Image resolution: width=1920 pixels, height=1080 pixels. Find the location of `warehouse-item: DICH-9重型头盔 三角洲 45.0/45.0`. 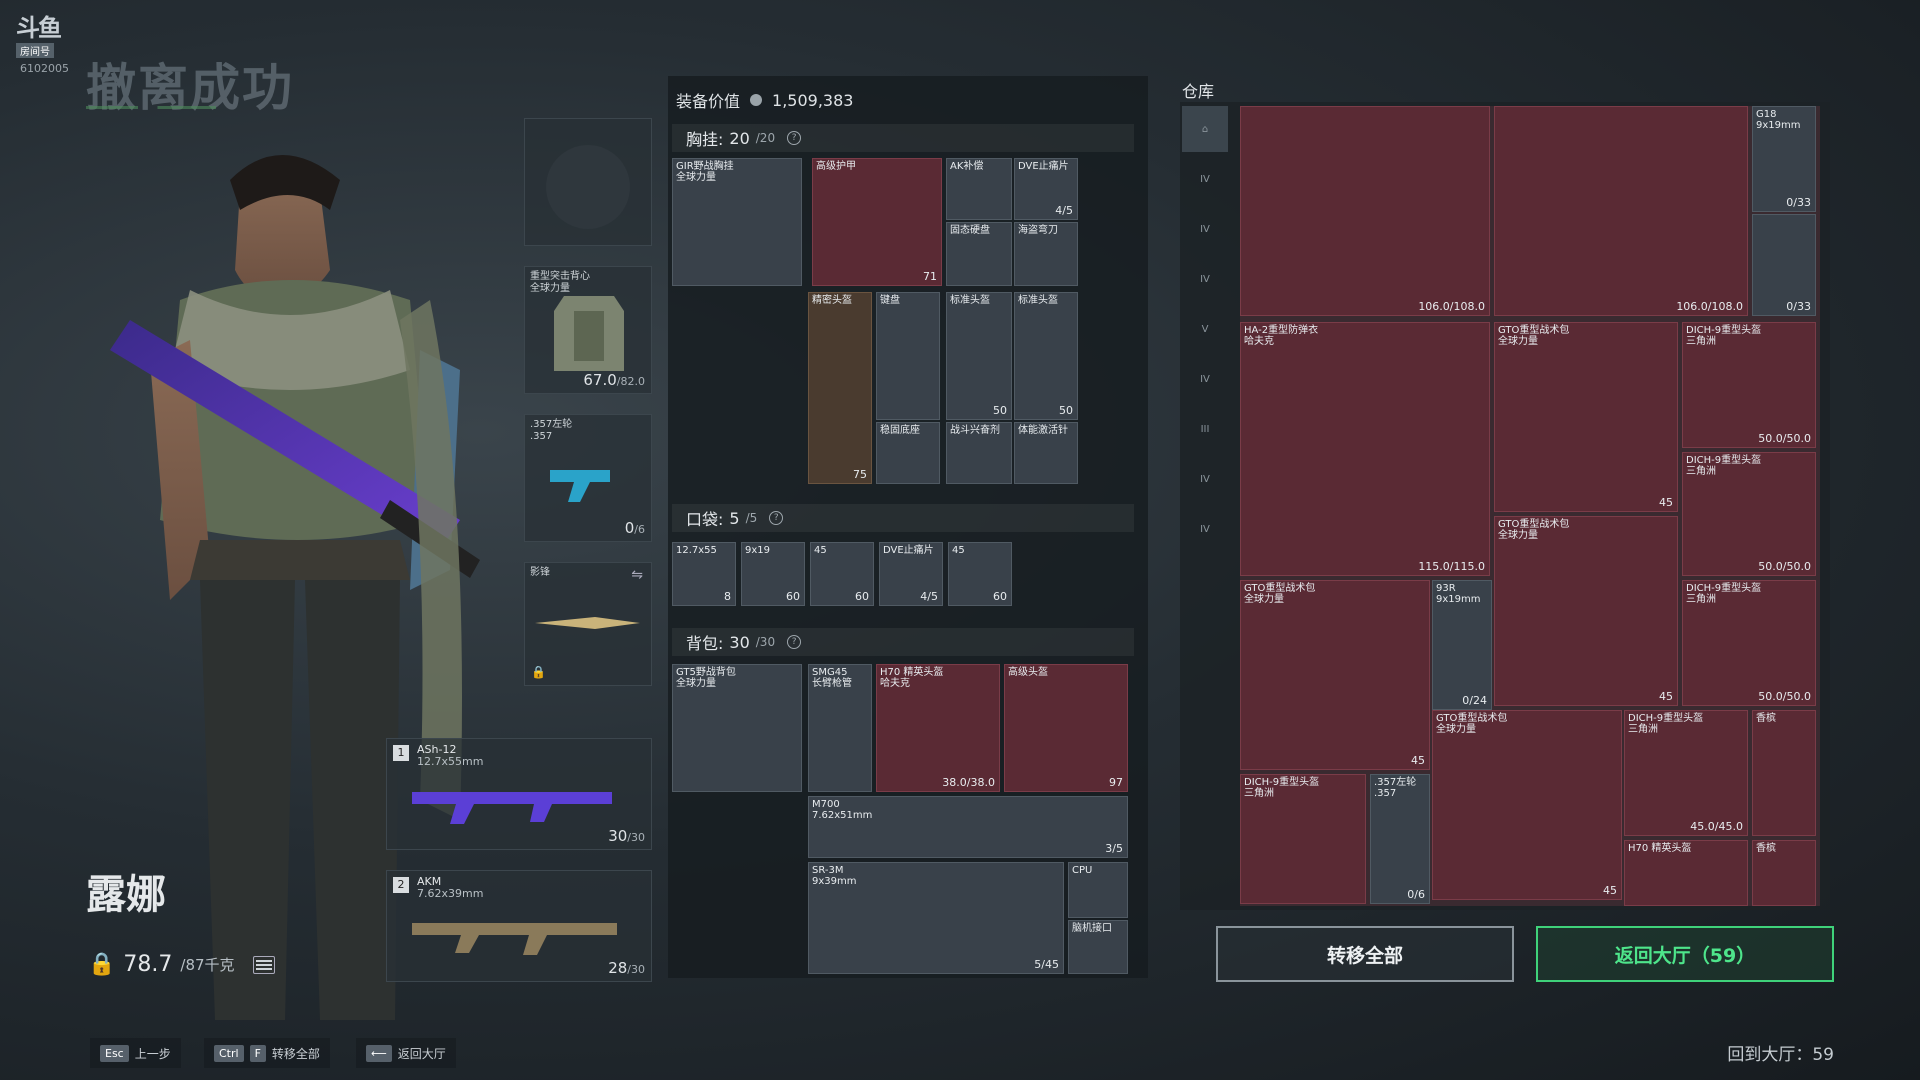

warehouse-item: DICH-9重型头盔 三角洲 45.0/45.0 is located at coordinates (1686, 773).